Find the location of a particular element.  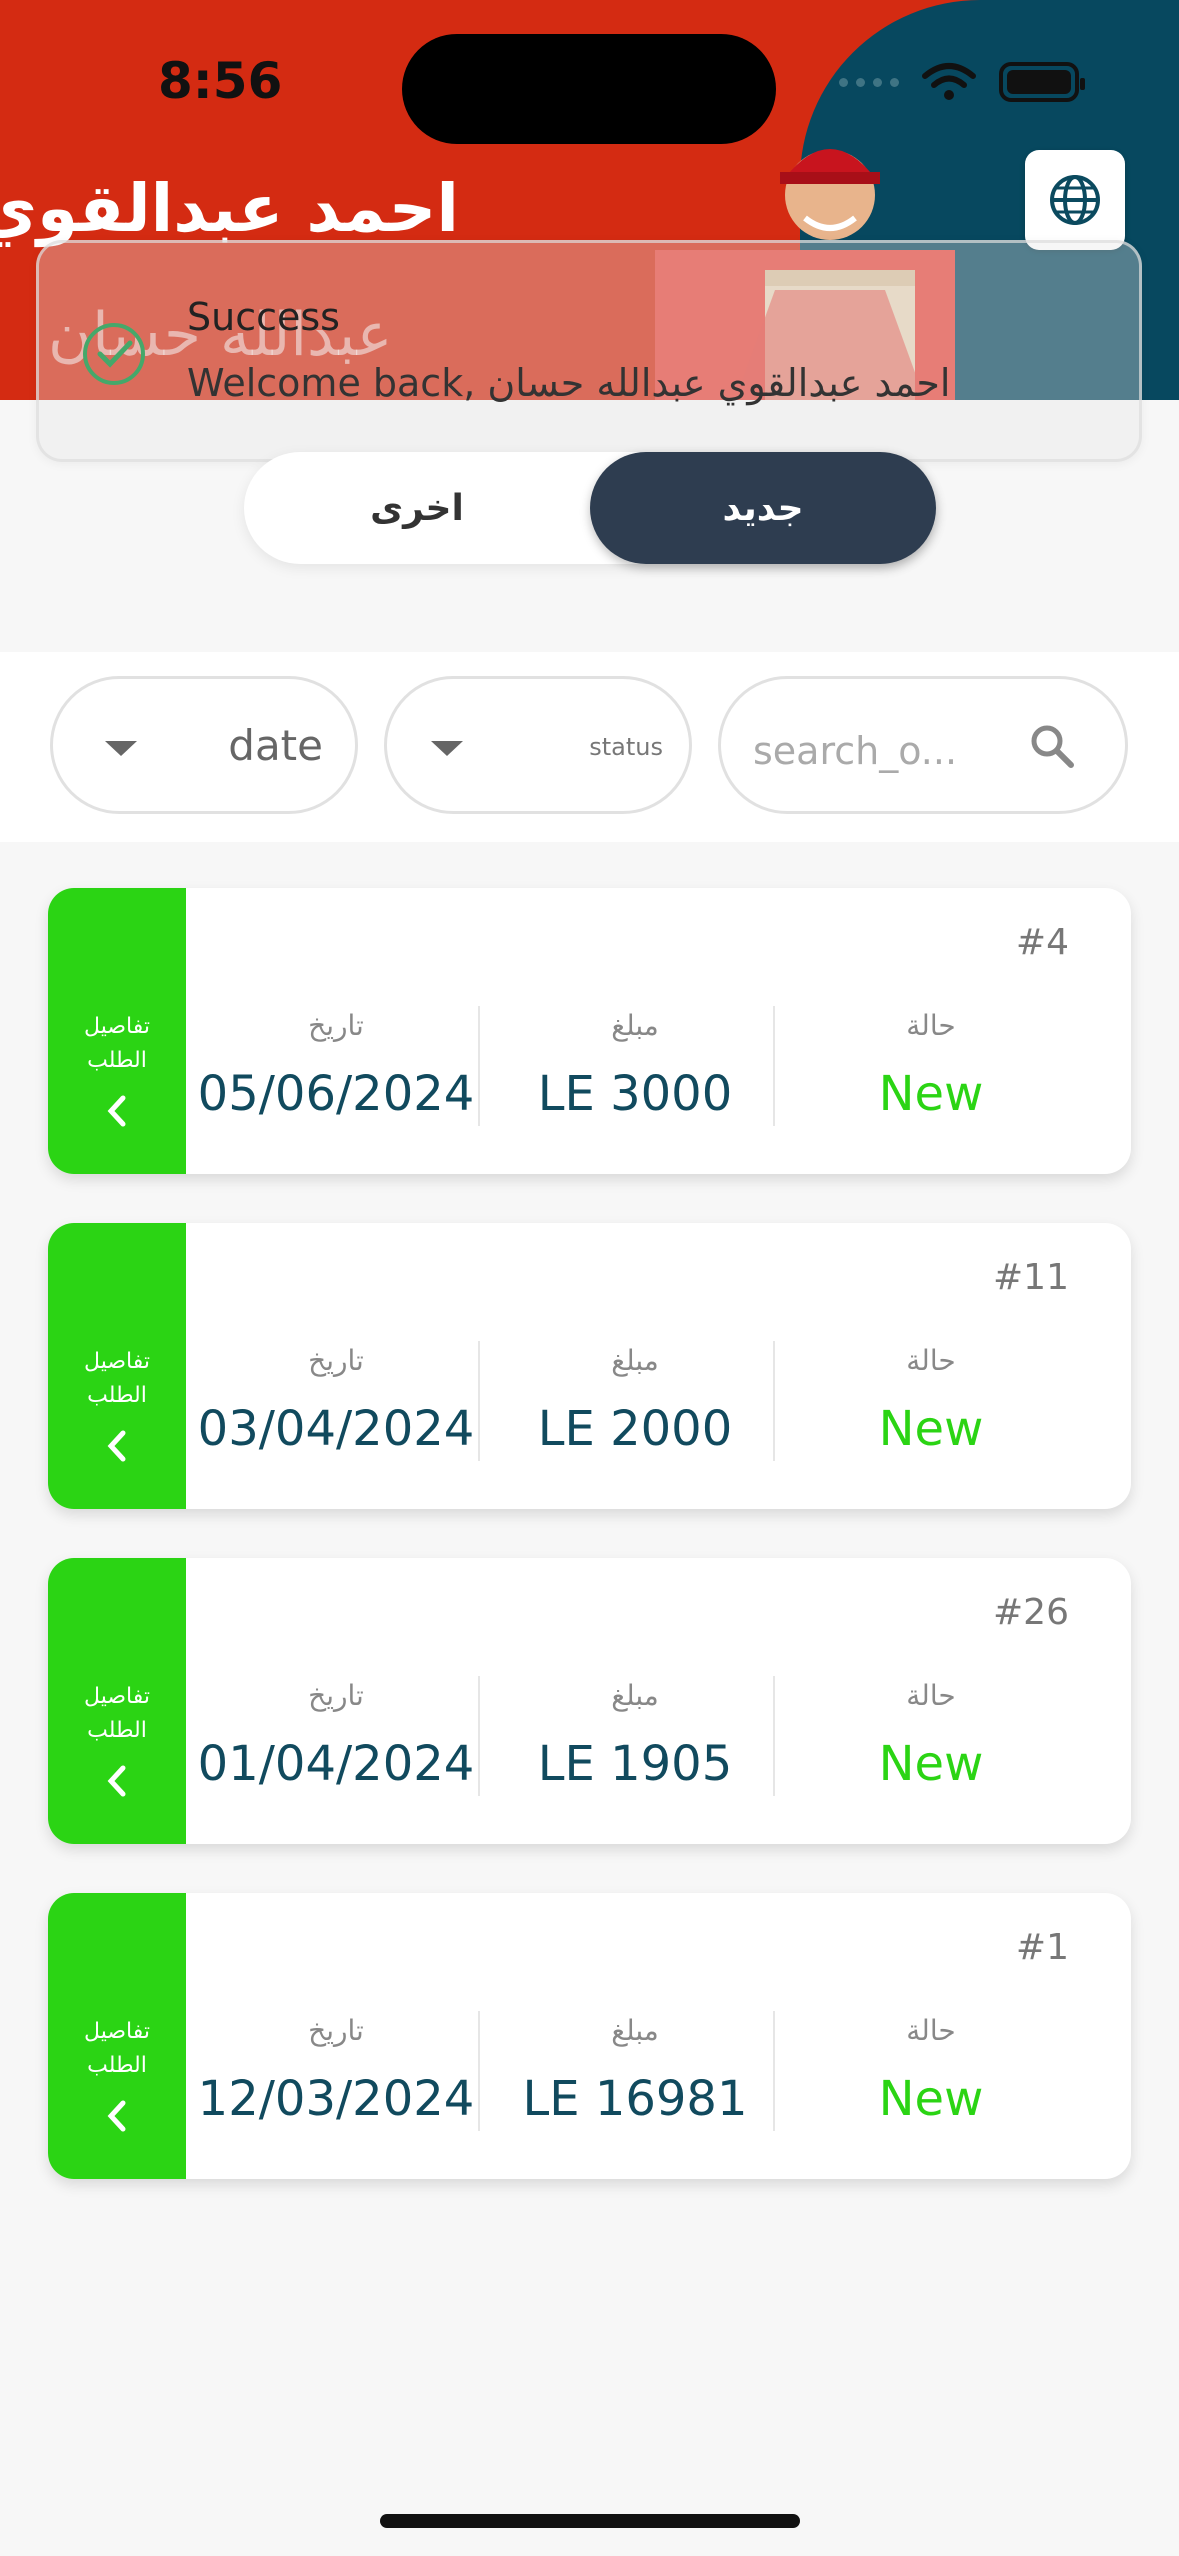

check-circle-icon is located at coordinates (114, 354).